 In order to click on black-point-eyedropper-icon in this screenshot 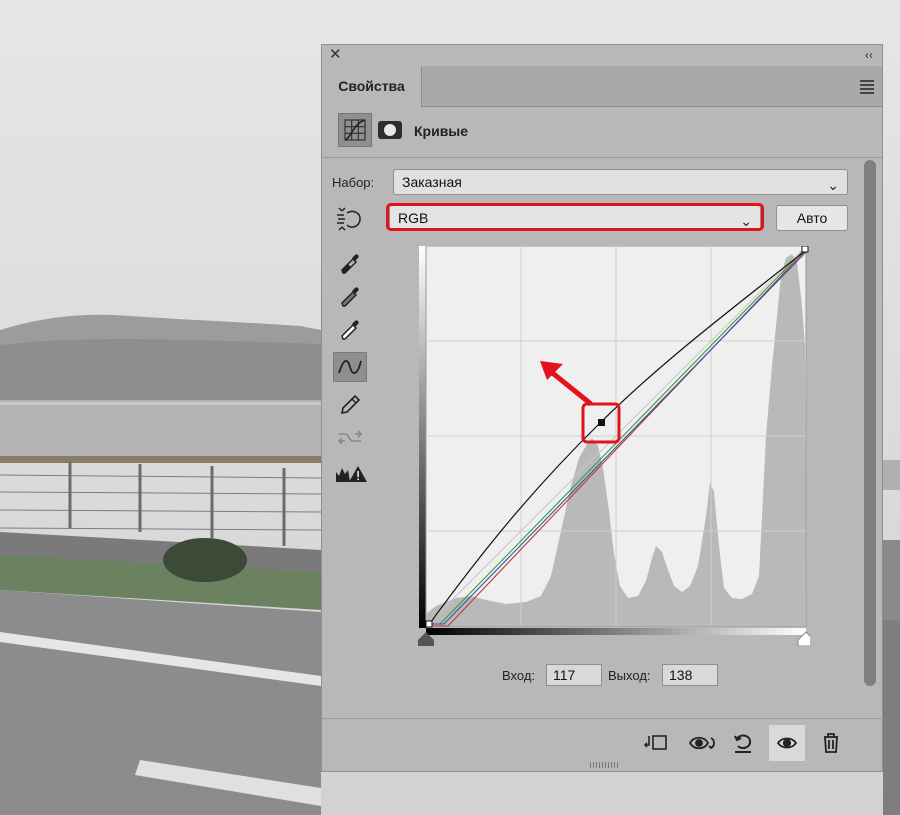, I will do `click(350, 263)`.